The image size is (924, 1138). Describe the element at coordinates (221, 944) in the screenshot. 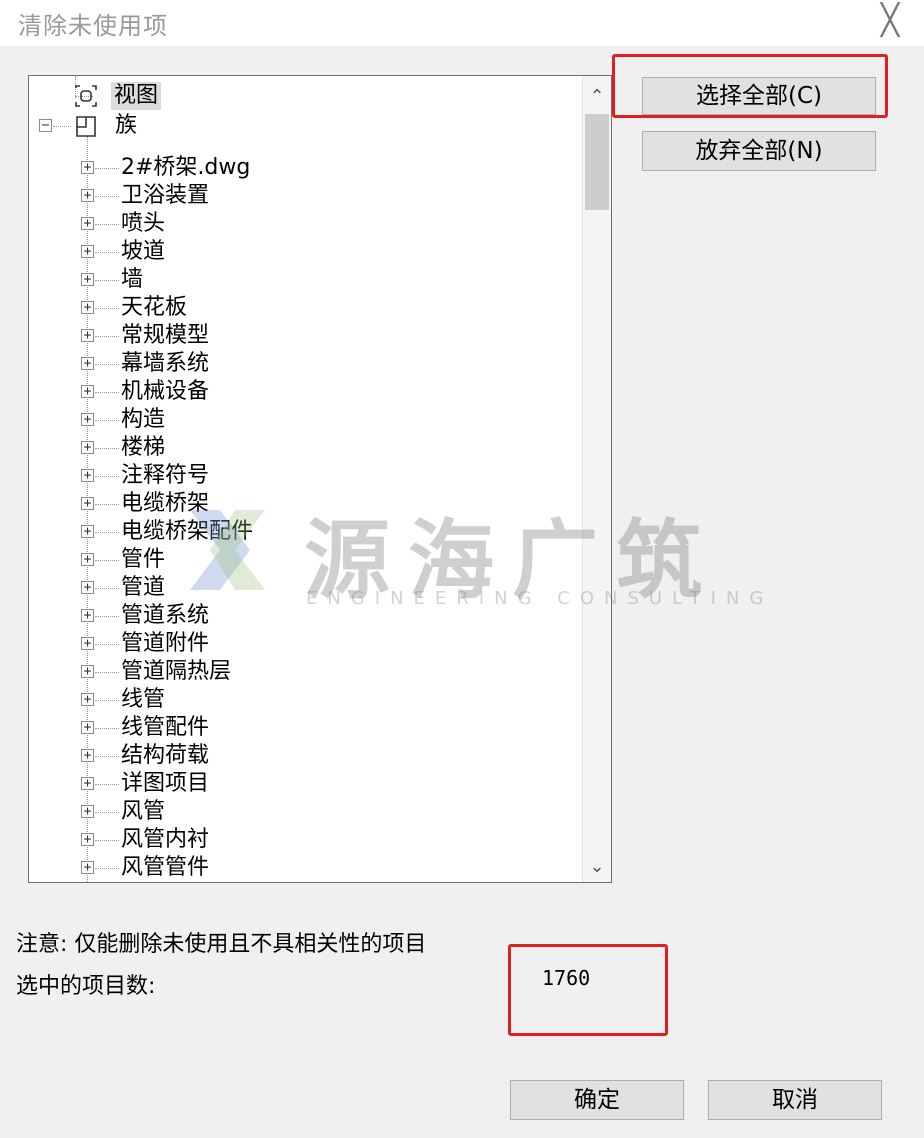

I see `note-text: 注意: 仅能删除未使用且不具相关性的项目` at that location.